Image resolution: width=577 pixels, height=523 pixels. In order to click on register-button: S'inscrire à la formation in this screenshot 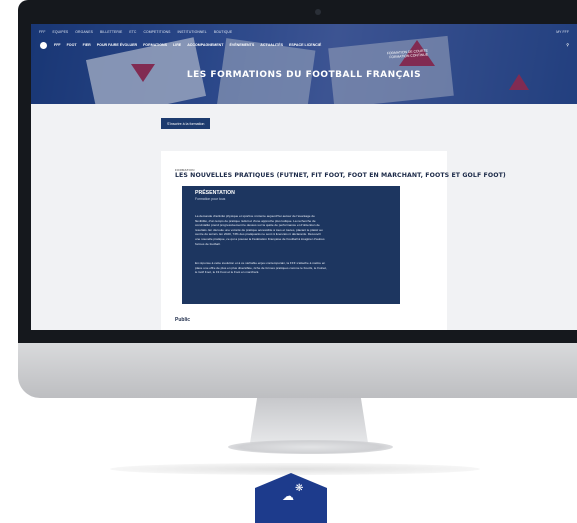, I will do `click(186, 123)`.